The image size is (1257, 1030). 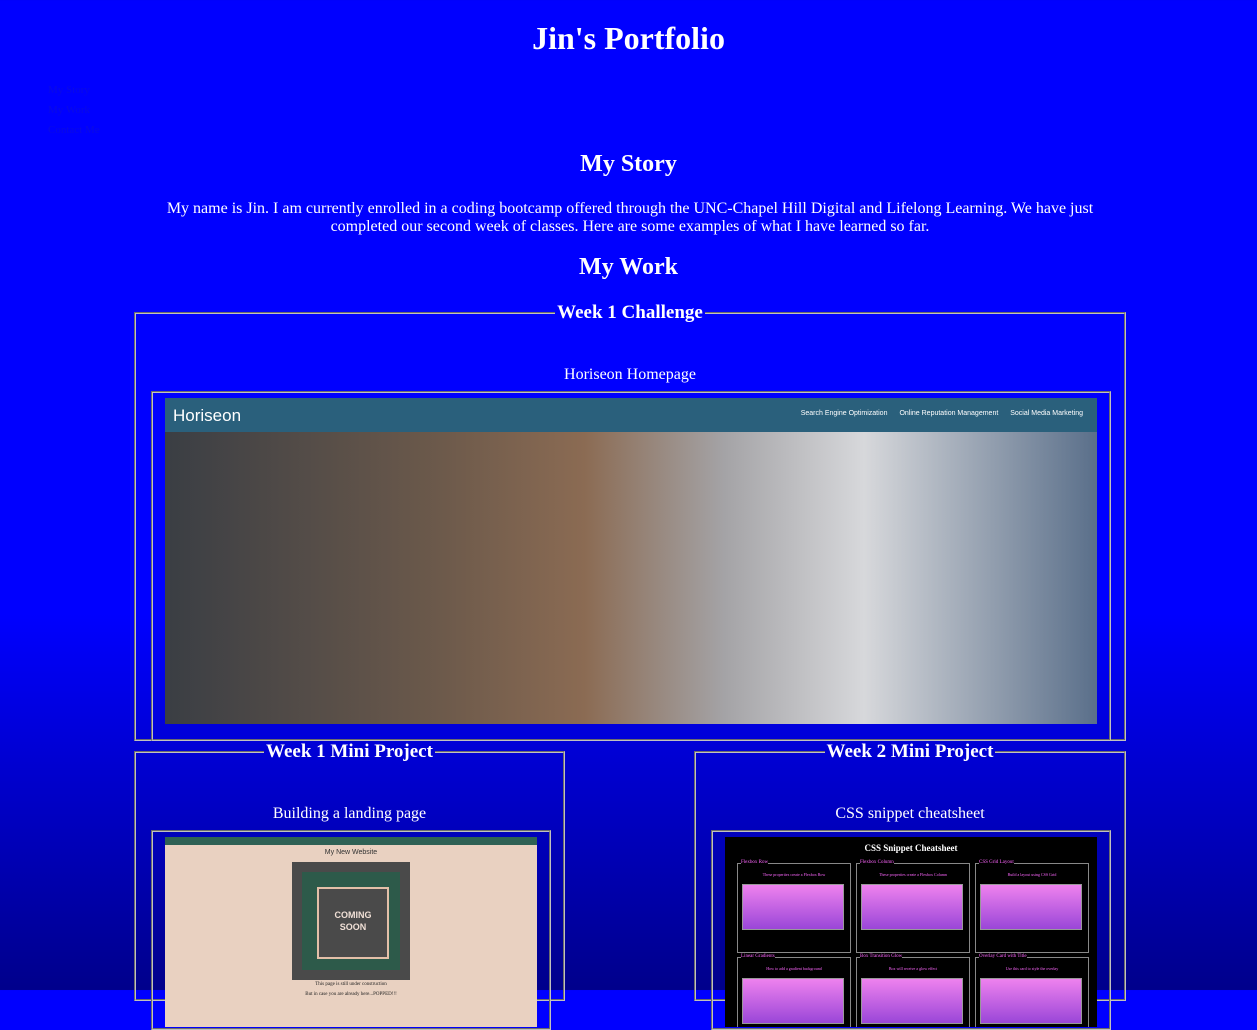 What do you see at coordinates (351, 921) in the screenshot?
I see `coming-soon-badge: COMING SOON` at bounding box center [351, 921].